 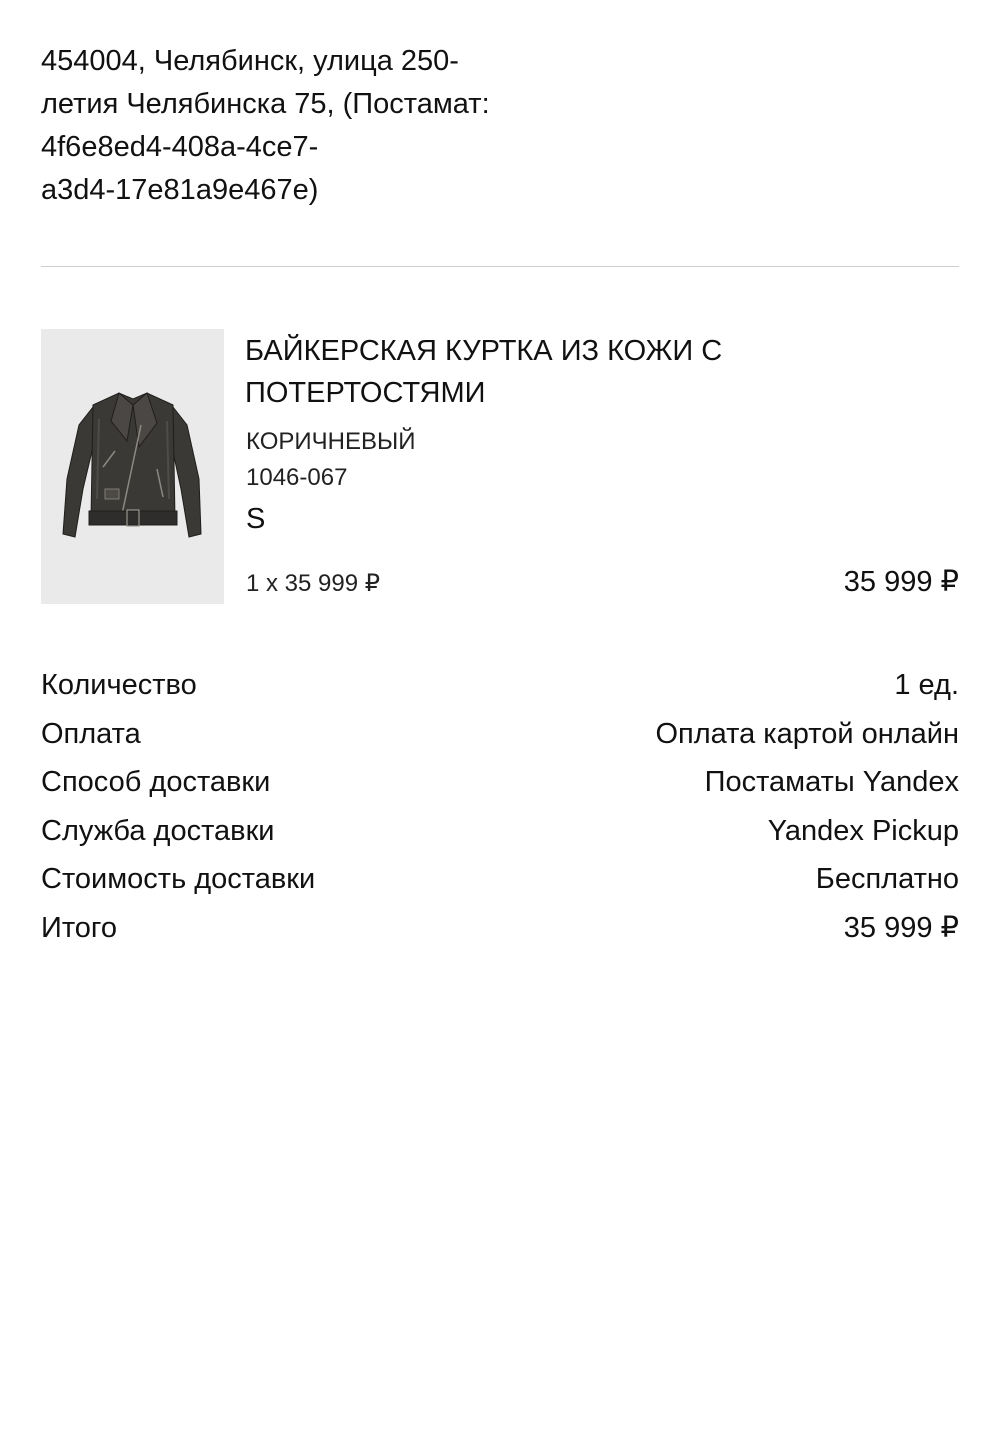 I want to click on summary-label: Итого, so click(x=79, y=927).